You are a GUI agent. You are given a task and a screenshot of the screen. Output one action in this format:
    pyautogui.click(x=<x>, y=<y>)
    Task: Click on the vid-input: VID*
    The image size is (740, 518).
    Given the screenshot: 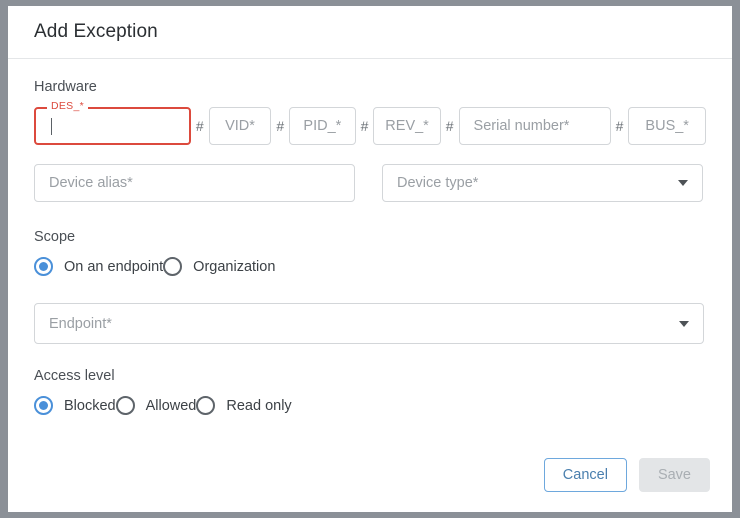 What is the action you would take?
    pyautogui.click(x=240, y=126)
    